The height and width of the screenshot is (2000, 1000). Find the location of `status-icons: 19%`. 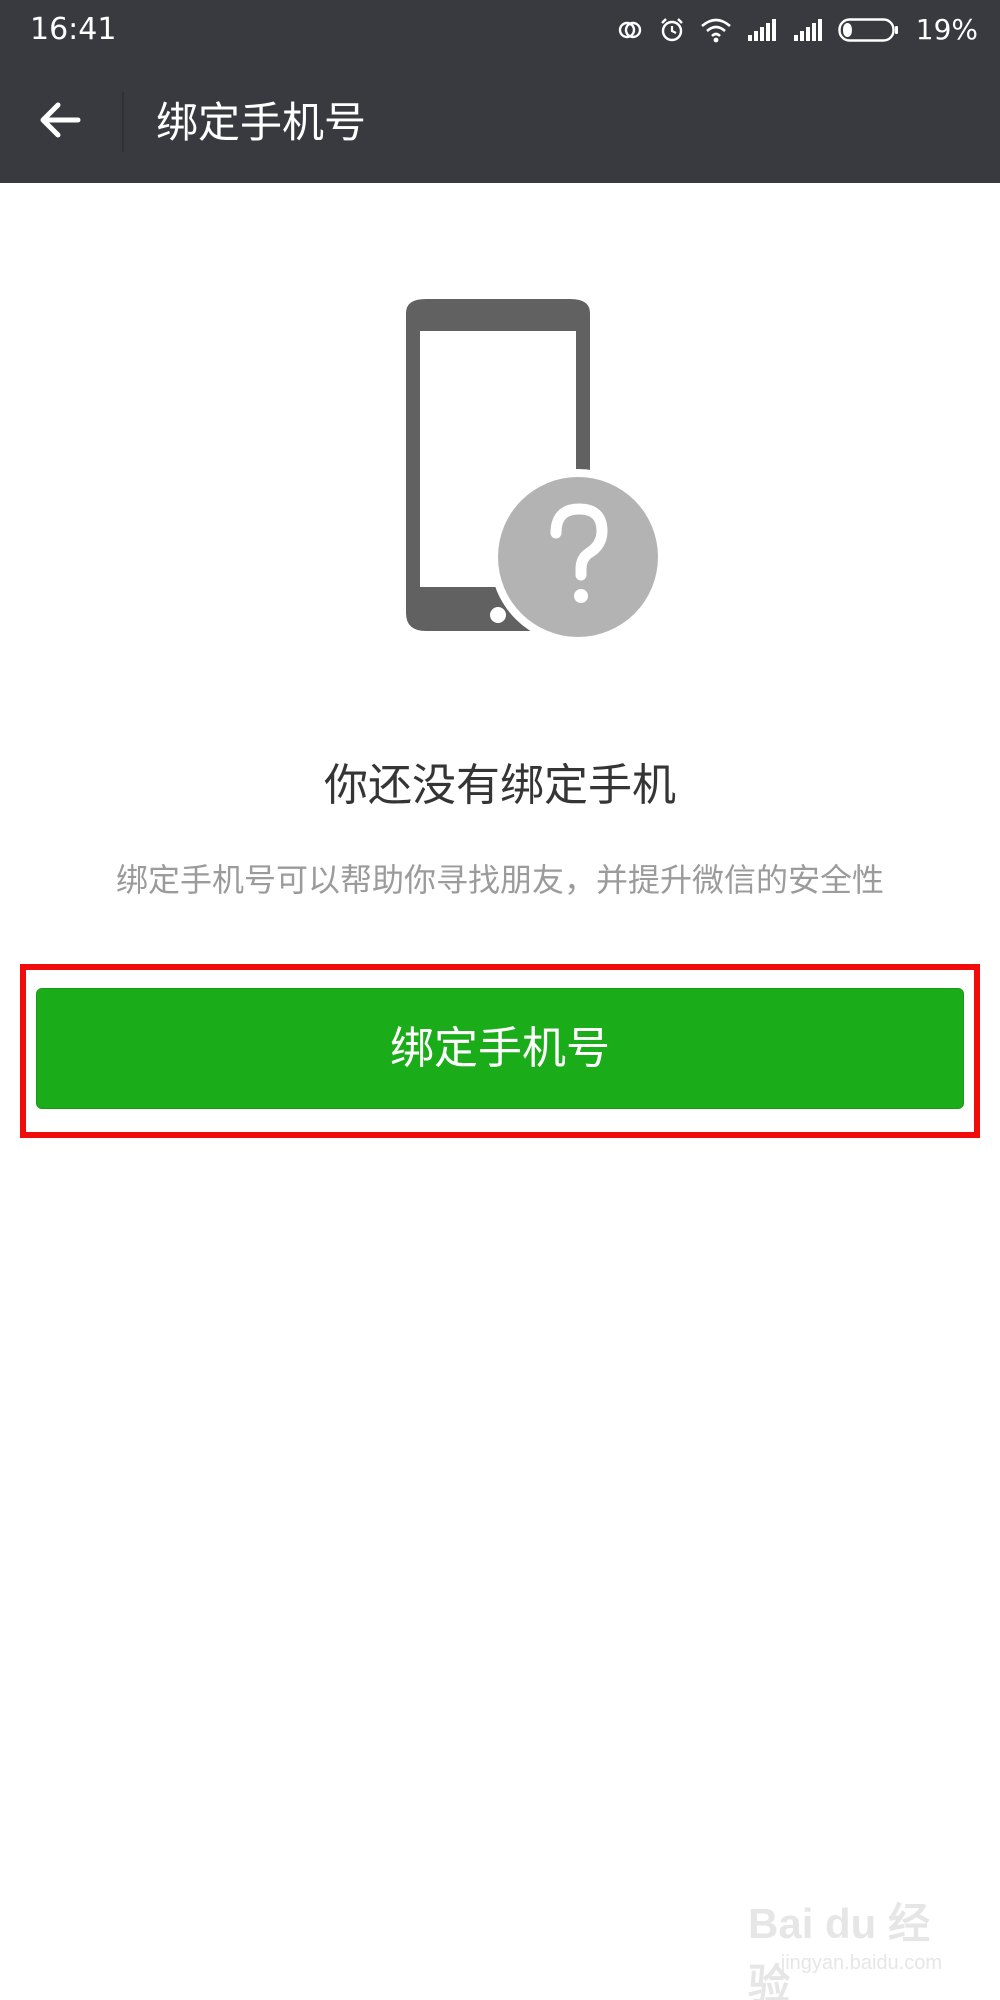

status-icons: 19% is located at coordinates (797, 30).